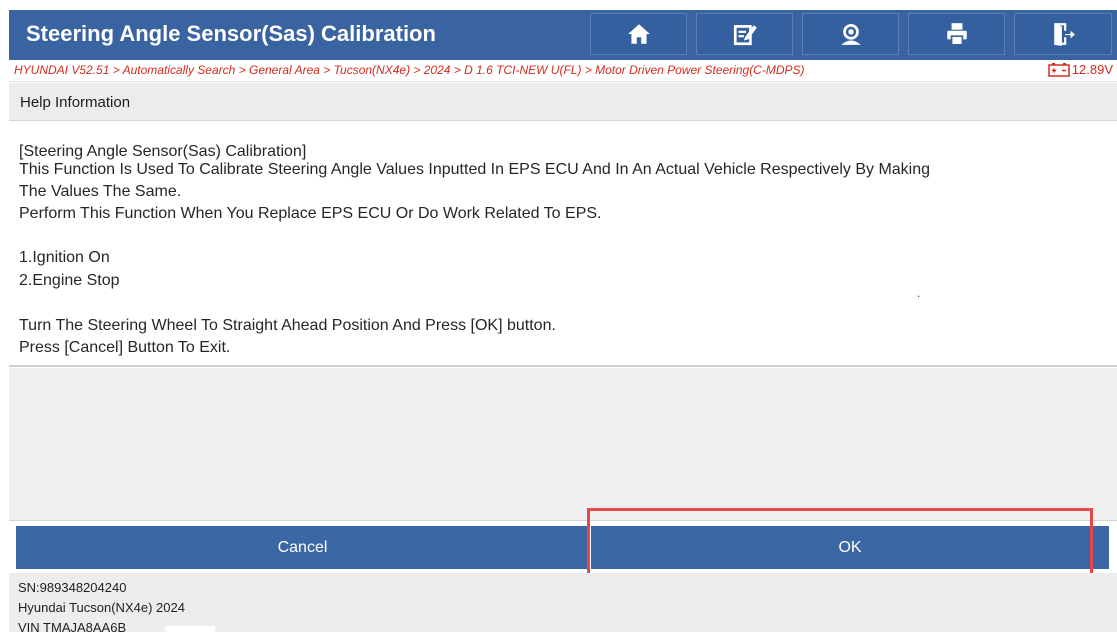 Image resolution: width=1117 pixels, height=632 pixels. What do you see at coordinates (101, 607) in the screenshot?
I see `vehicle-name: Hyundai Tucson(NX4e) 2024` at bounding box center [101, 607].